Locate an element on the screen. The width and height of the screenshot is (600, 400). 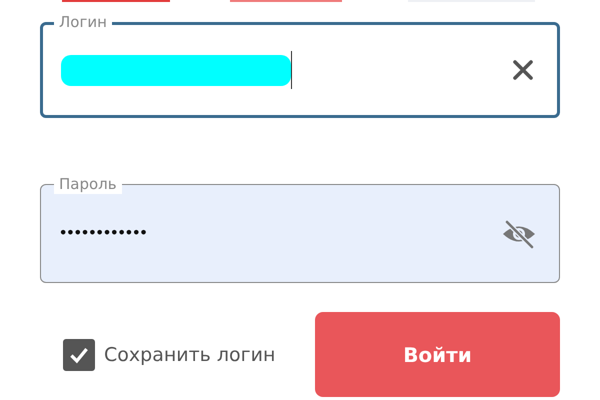
checkbox-label: Сохранить логин is located at coordinates (190, 355).